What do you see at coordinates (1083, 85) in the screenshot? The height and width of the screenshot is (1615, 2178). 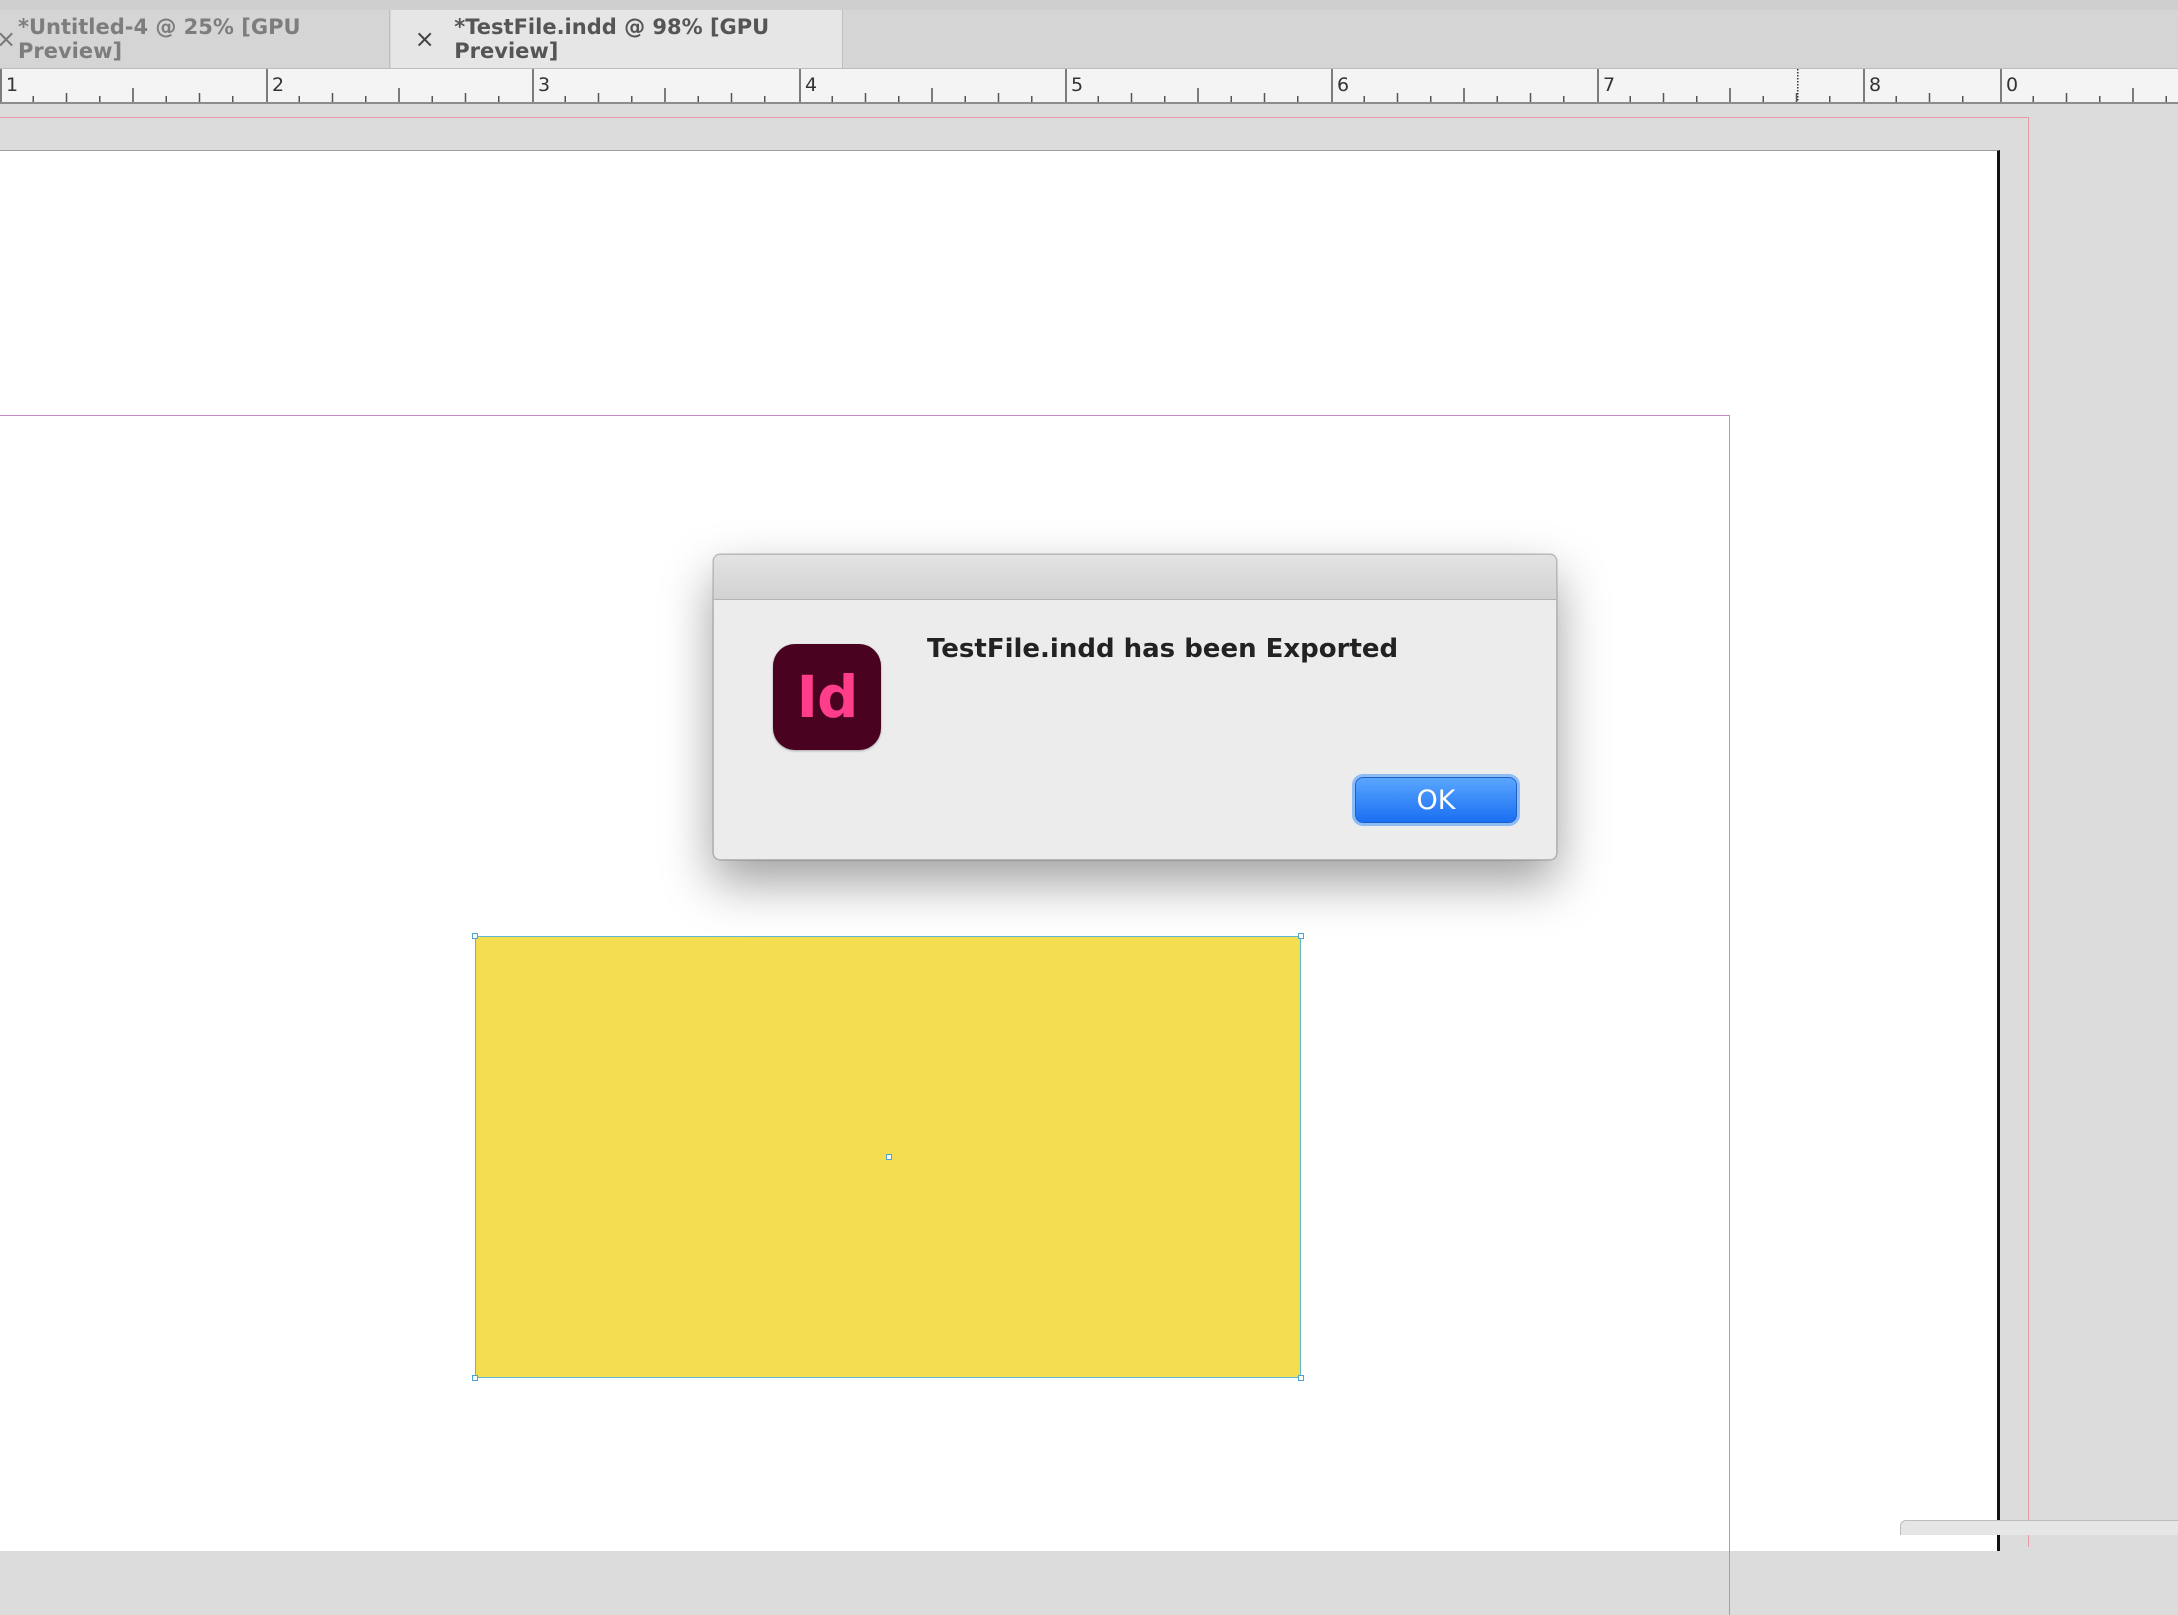 I see `ruler-ticks: 1 2 3 4 5 6 7 8 0` at bounding box center [1083, 85].